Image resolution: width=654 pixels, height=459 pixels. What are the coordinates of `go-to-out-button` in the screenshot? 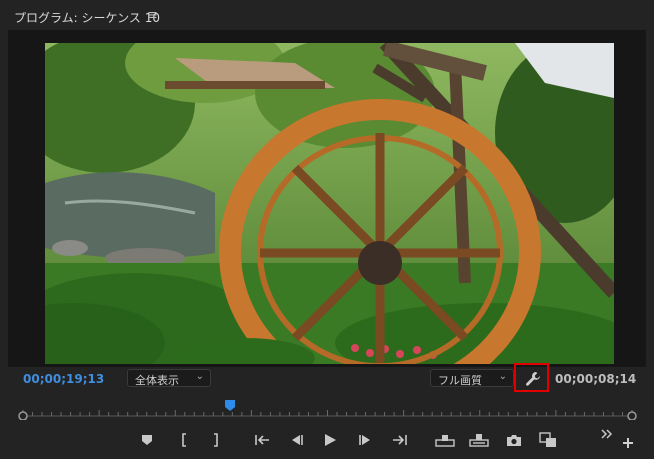 It's located at (400, 440).